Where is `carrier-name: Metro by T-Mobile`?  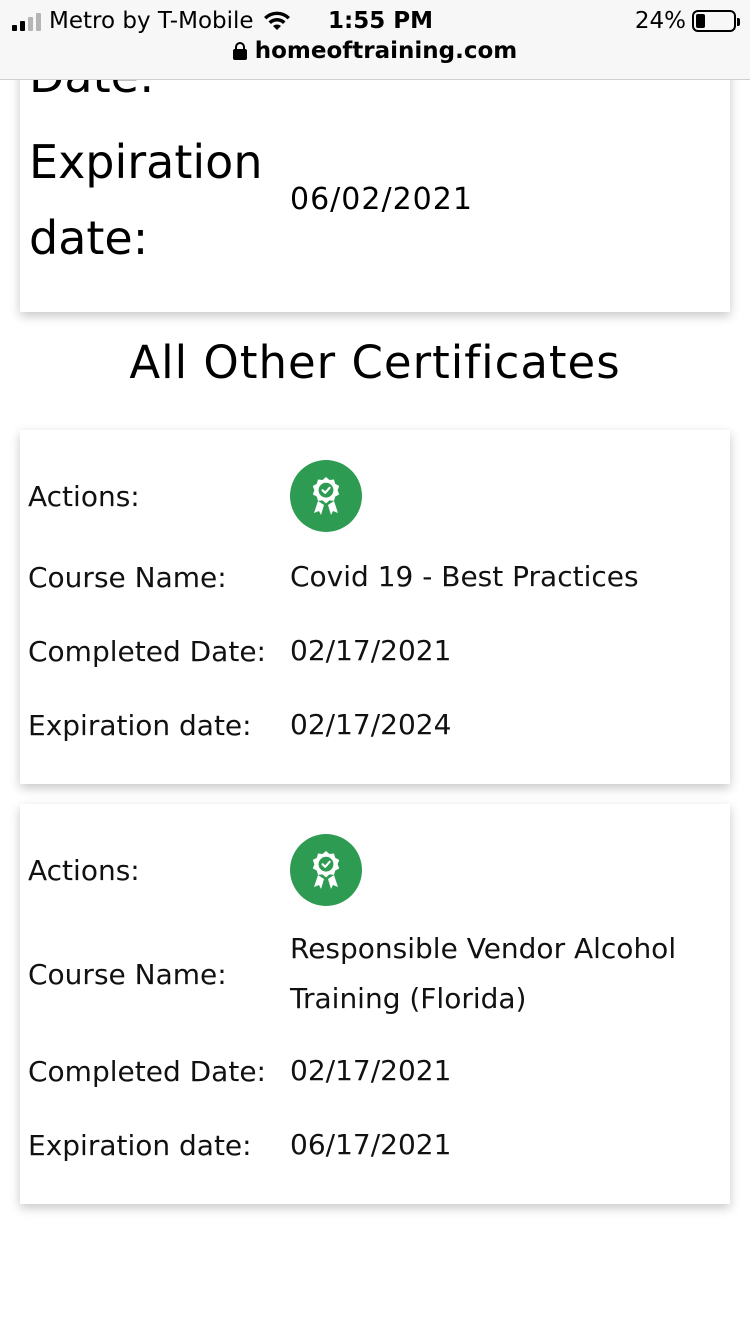
carrier-name: Metro by T-Mobile is located at coordinates (151, 21).